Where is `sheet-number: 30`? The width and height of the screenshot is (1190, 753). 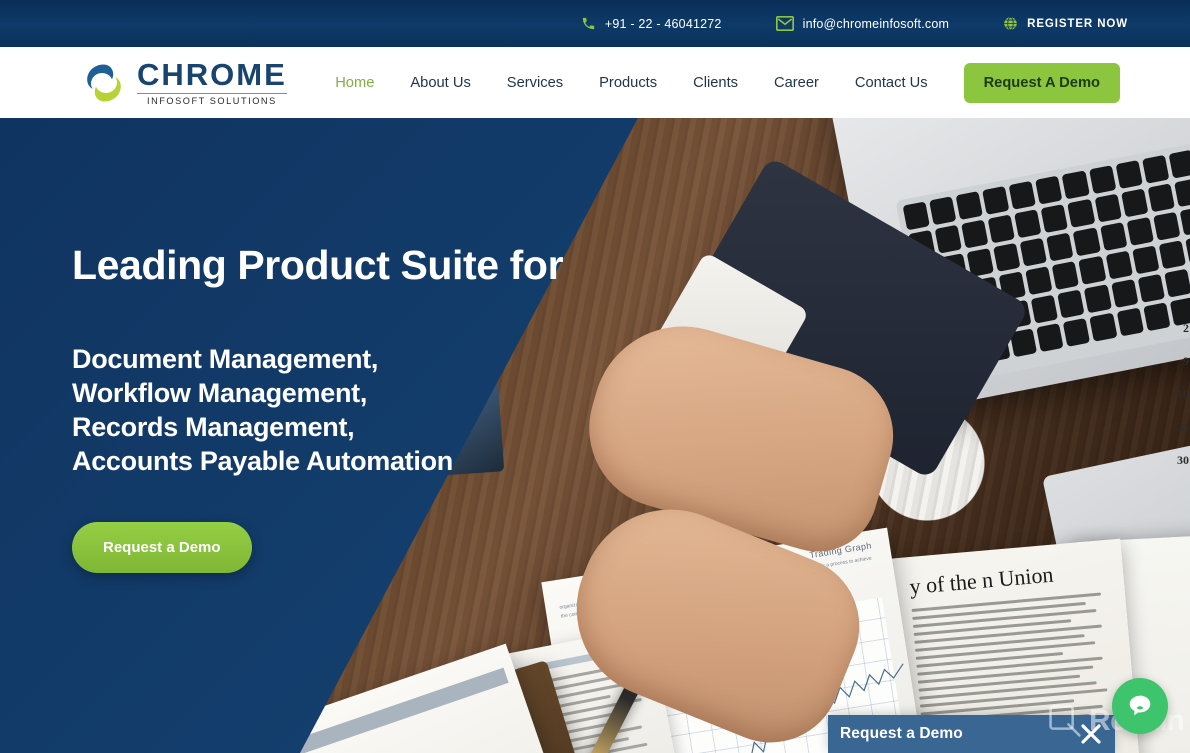
sheet-number: 30 is located at coordinates (1183, 460).